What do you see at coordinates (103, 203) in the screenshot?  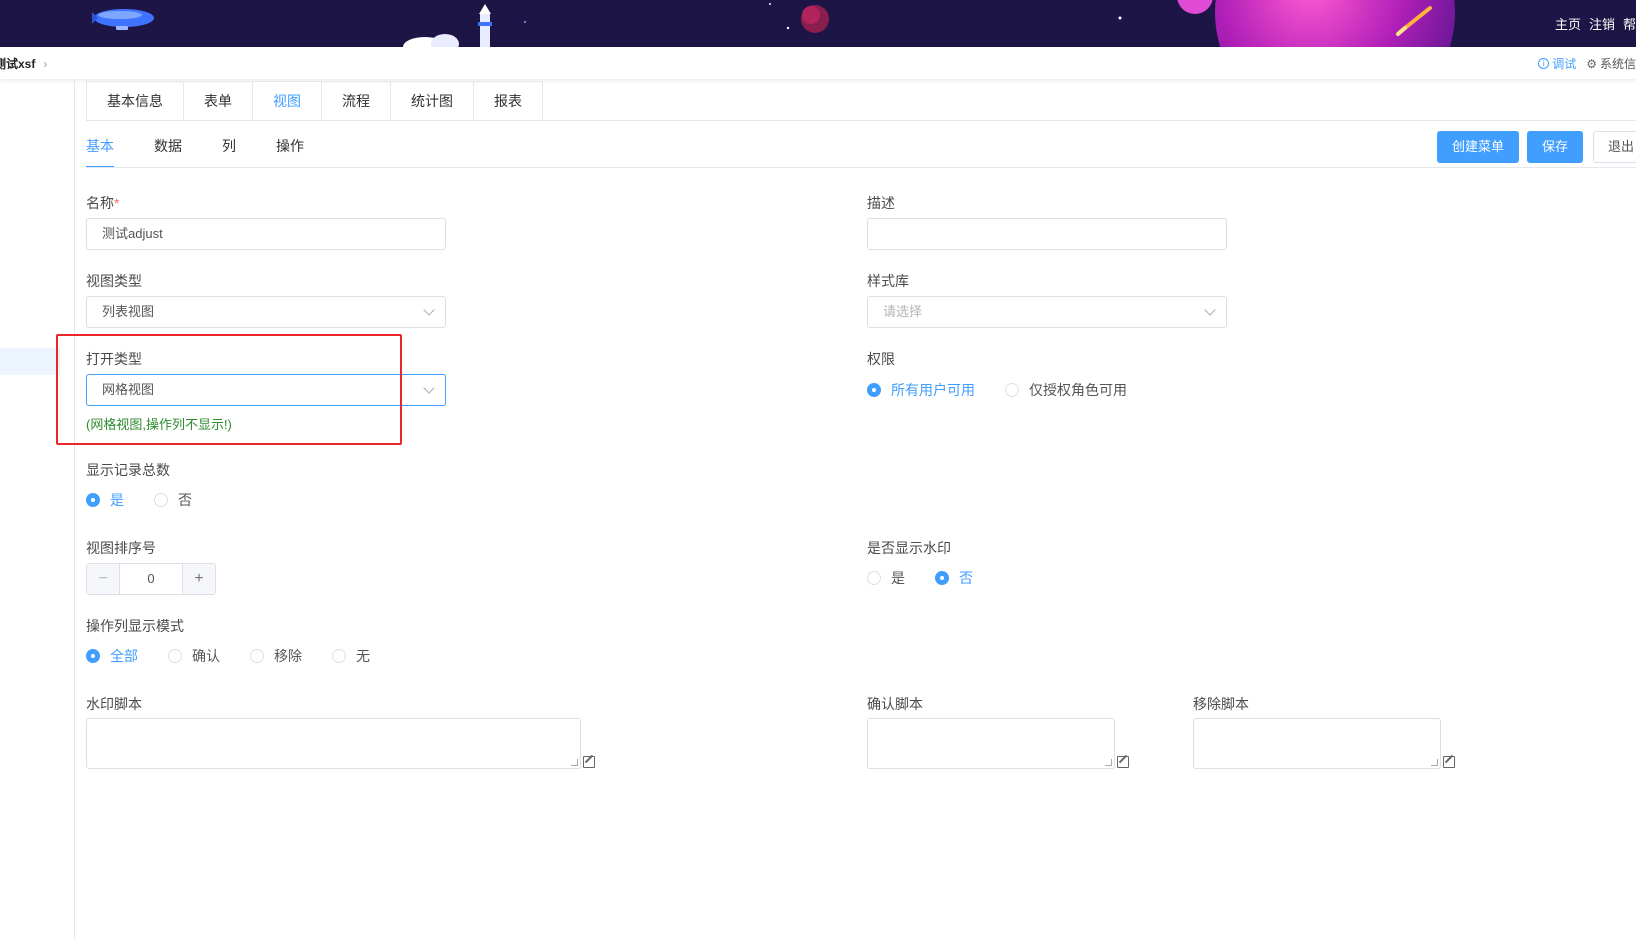 I see `name-label: 名称*` at bounding box center [103, 203].